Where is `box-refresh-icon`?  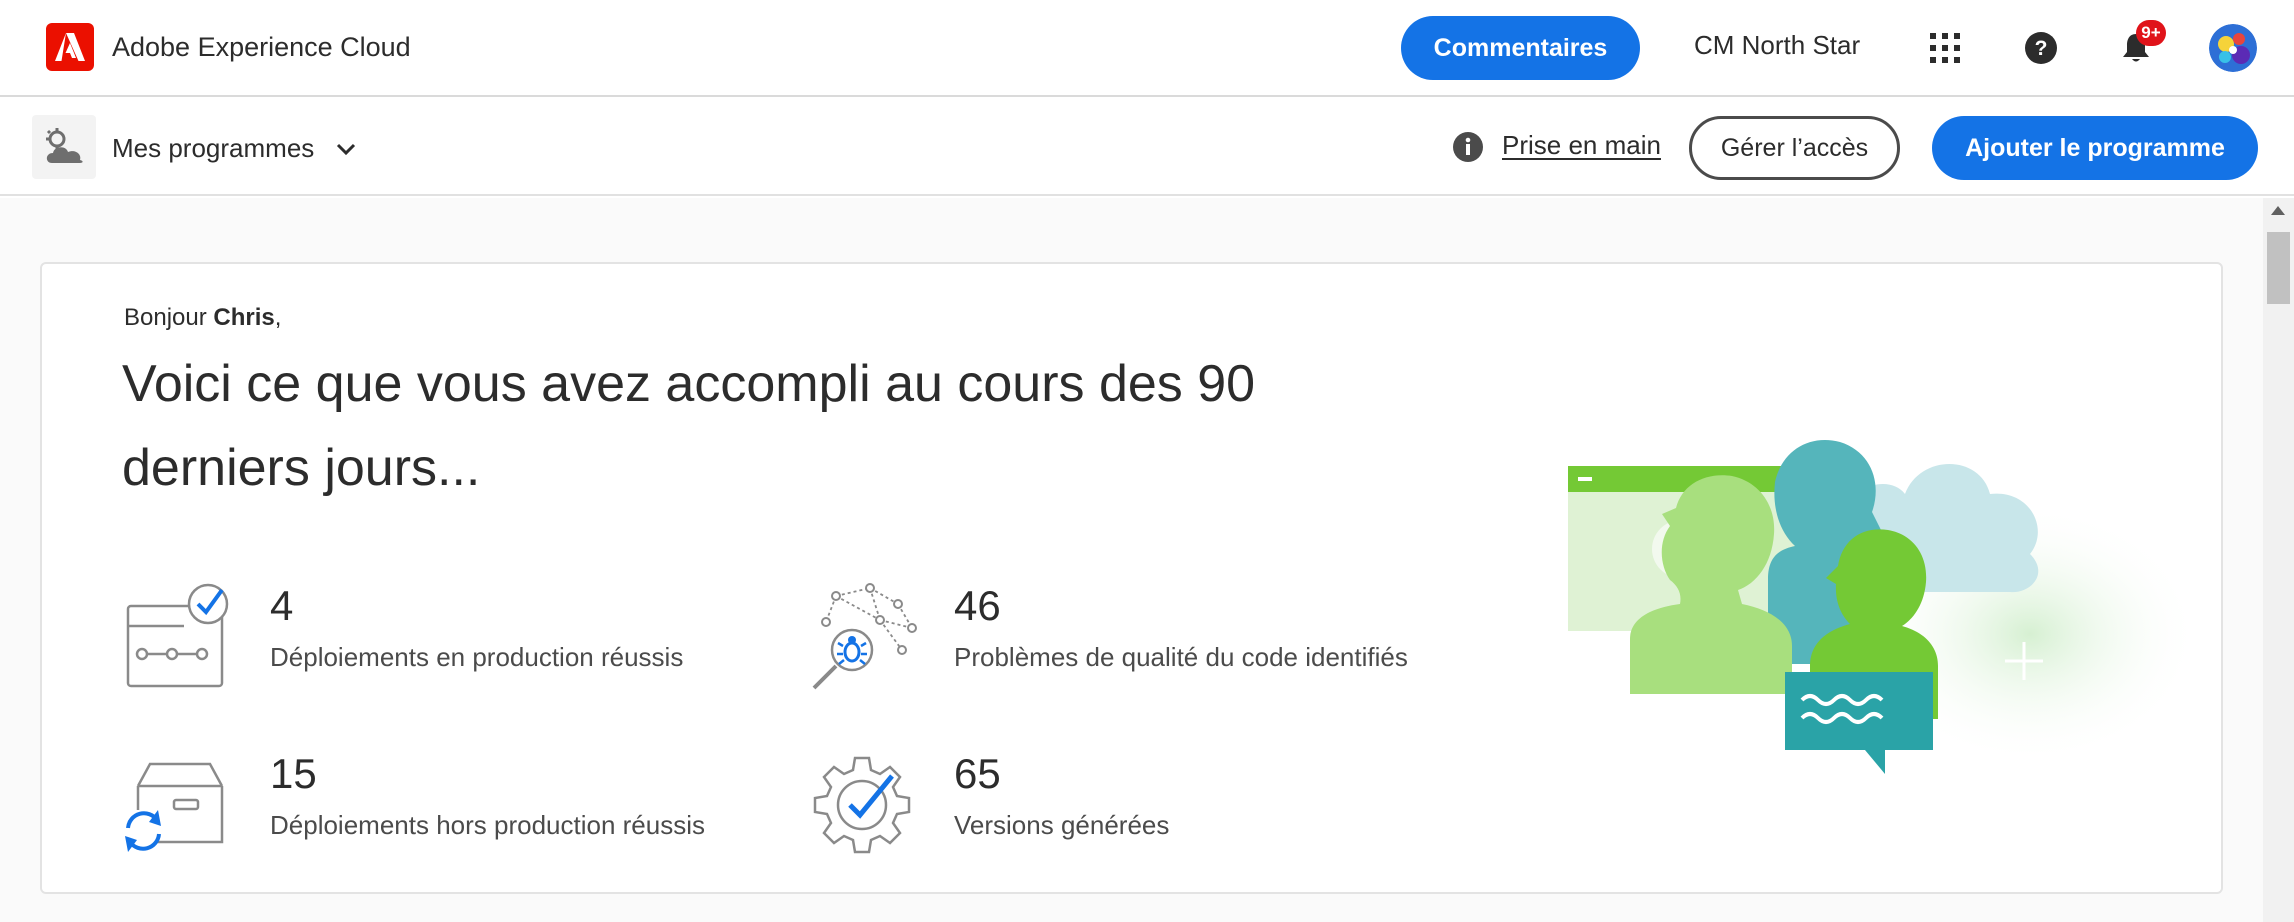
box-refresh-icon is located at coordinates (174, 807).